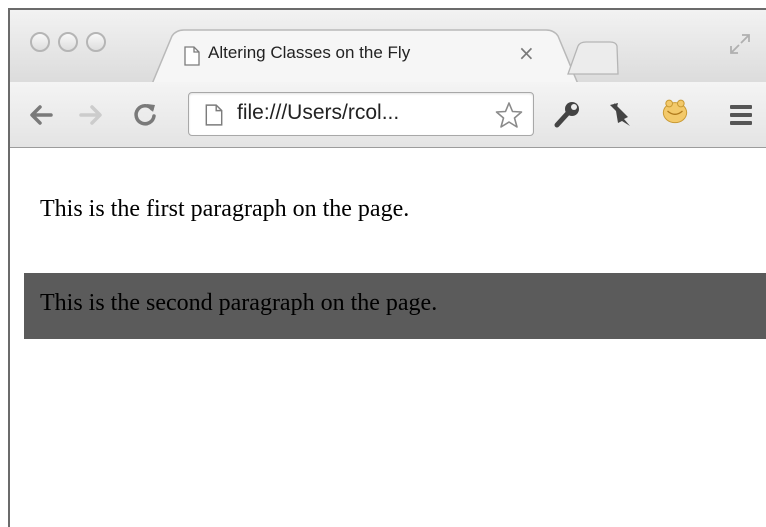  What do you see at coordinates (675, 111) in the screenshot?
I see `extension-icon` at bounding box center [675, 111].